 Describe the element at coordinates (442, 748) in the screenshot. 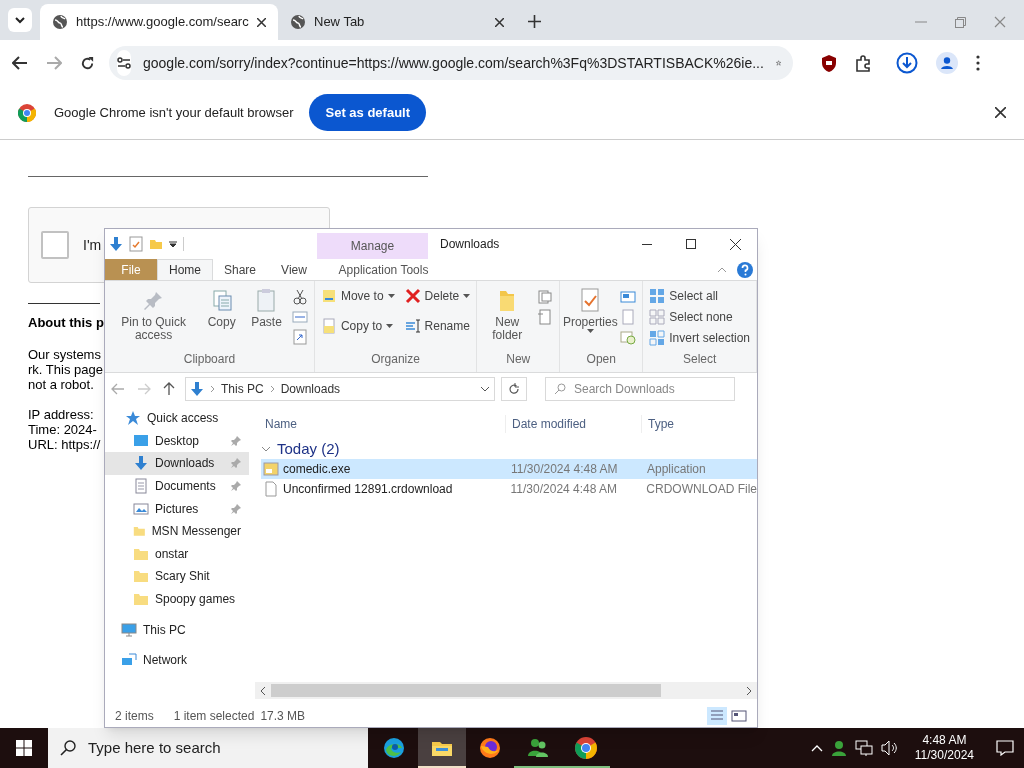

I see `taskbar-app-button` at that location.